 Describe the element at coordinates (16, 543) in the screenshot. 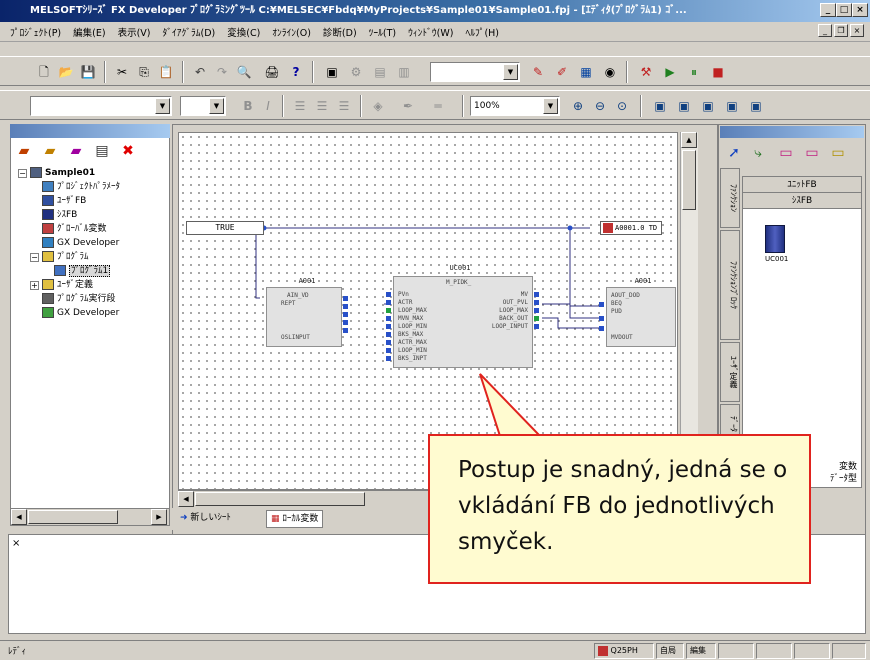

I see `output-close-icon: ×` at that location.